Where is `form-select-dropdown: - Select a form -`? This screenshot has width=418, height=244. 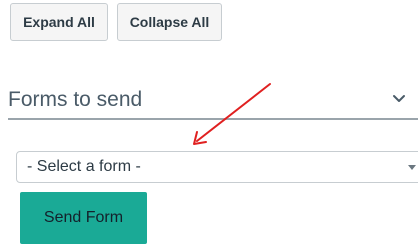
form-select-dropdown: - Select a form - is located at coordinates (217, 167).